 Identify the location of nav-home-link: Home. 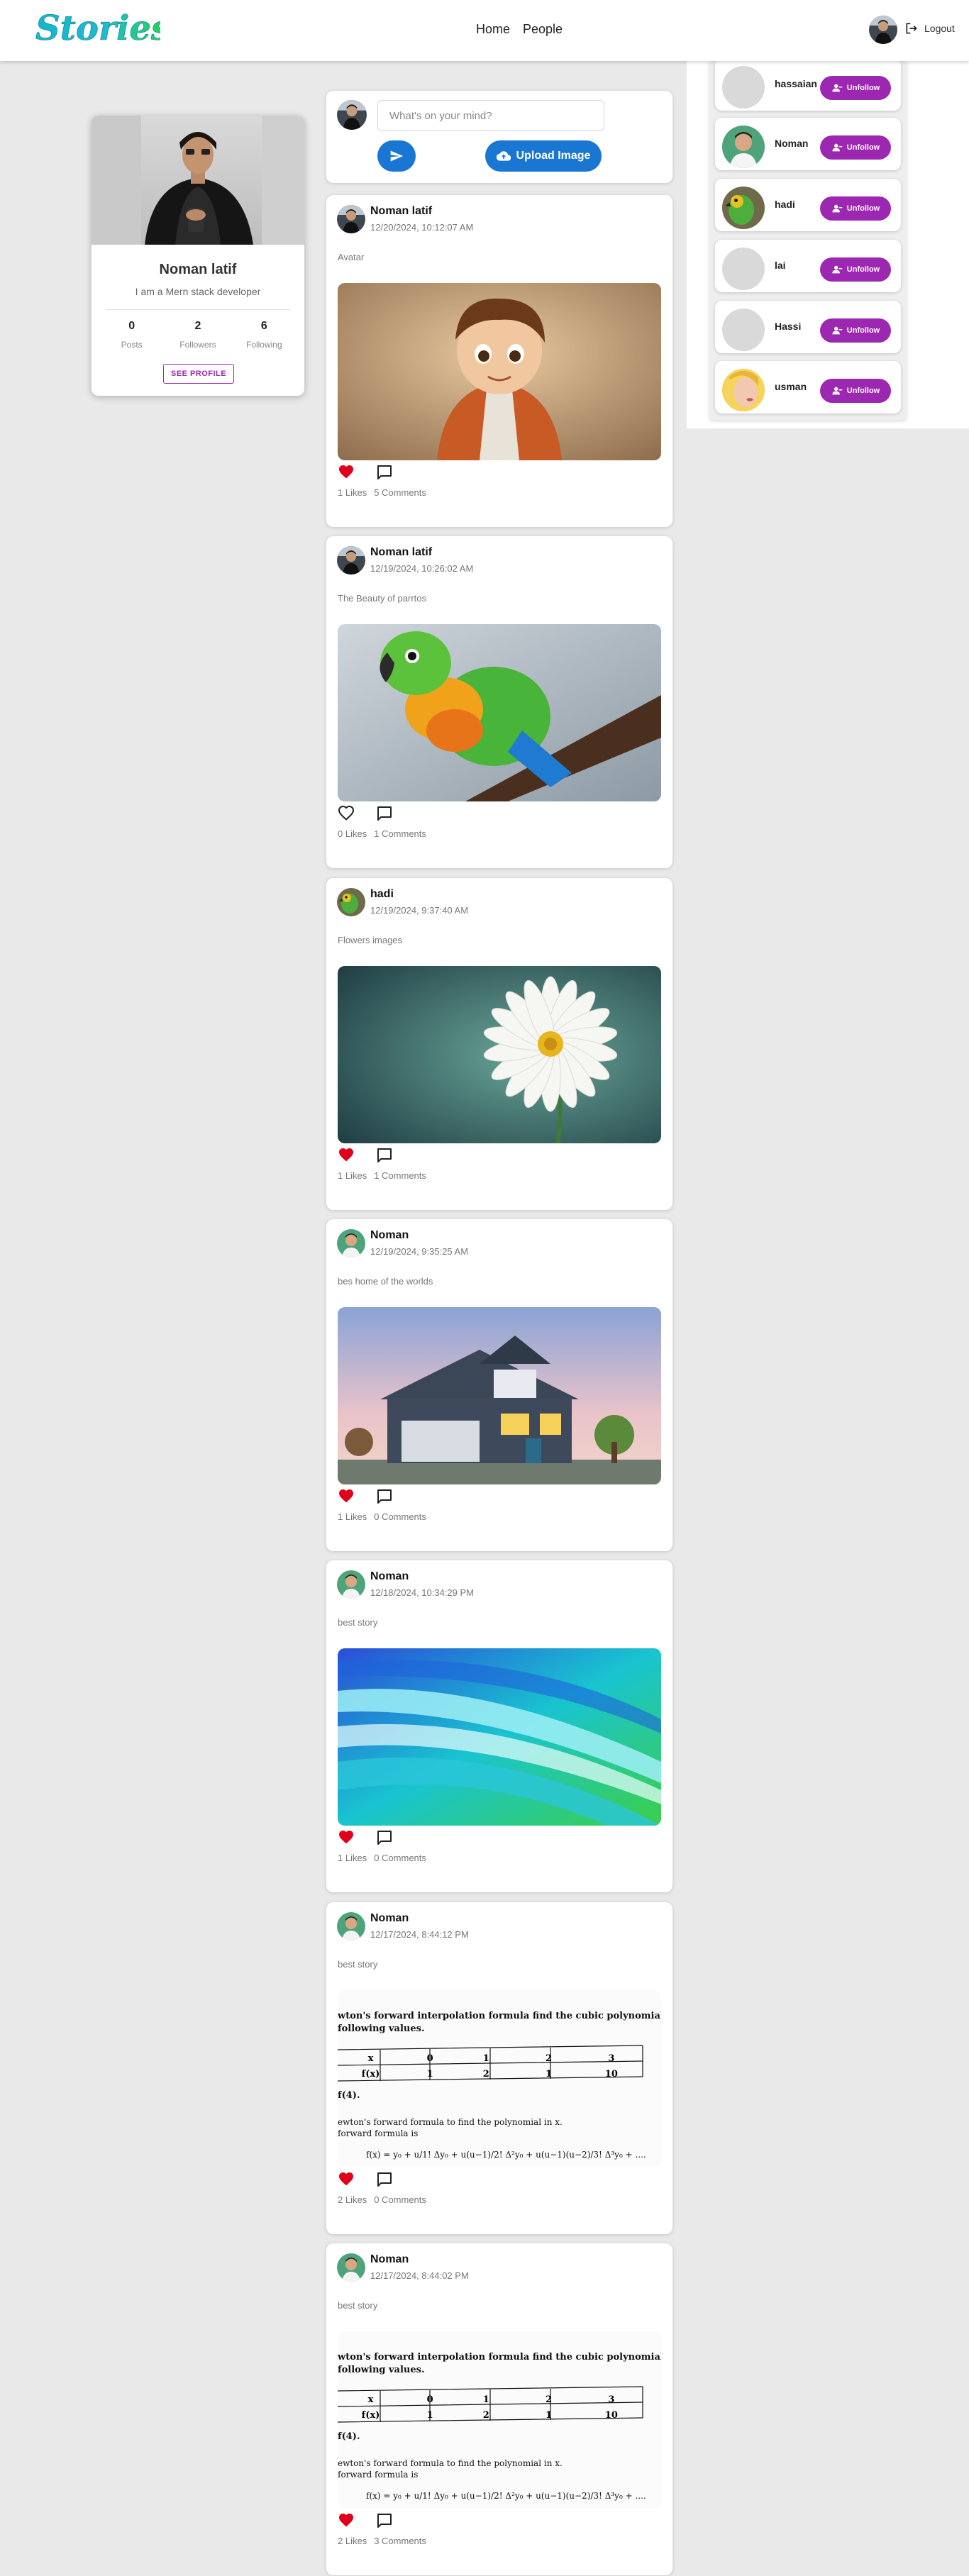
(493, 29).